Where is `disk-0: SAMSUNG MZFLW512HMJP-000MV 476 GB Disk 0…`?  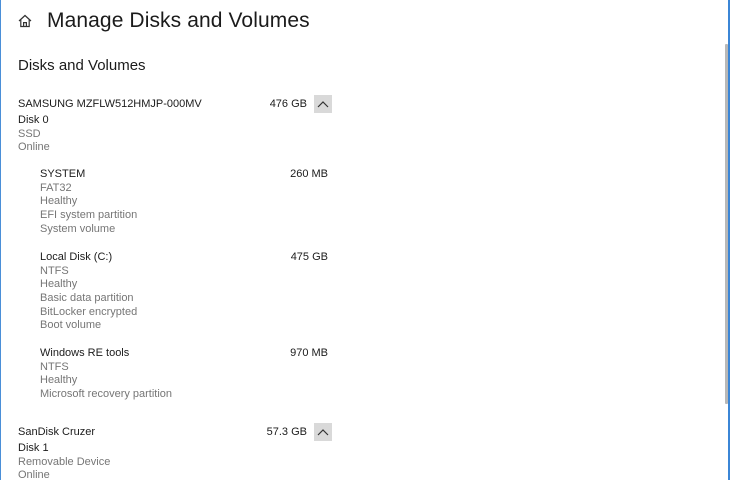 disk-0: SAMSUNG MZFLW512HMJP-000MV 476 GB Disk 0… is located at coordinates (178, 124).